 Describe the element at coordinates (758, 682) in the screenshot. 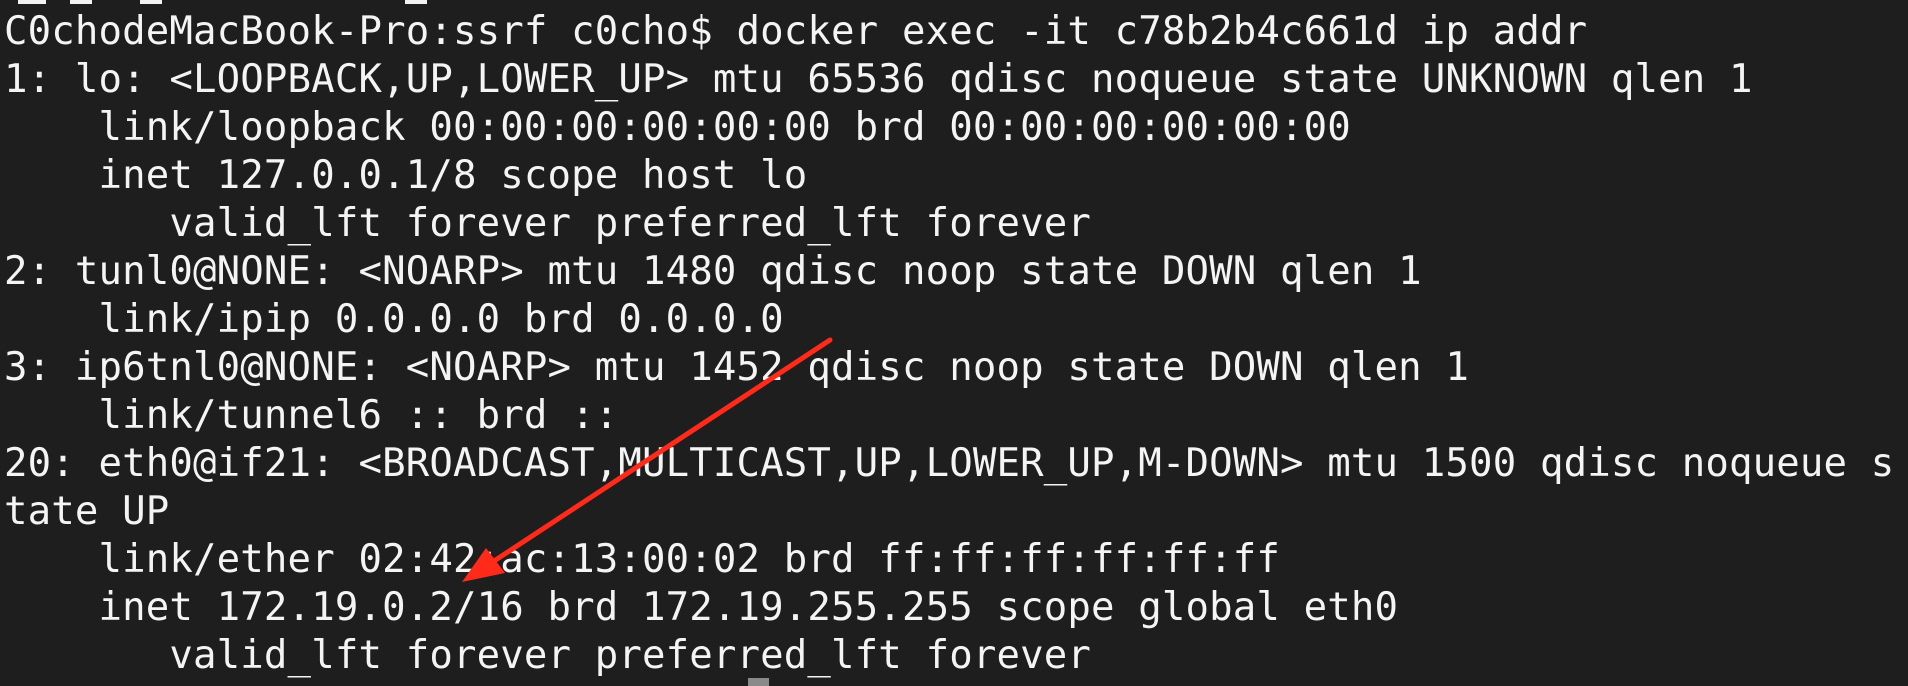

I see `terminal-cursor` at that location.